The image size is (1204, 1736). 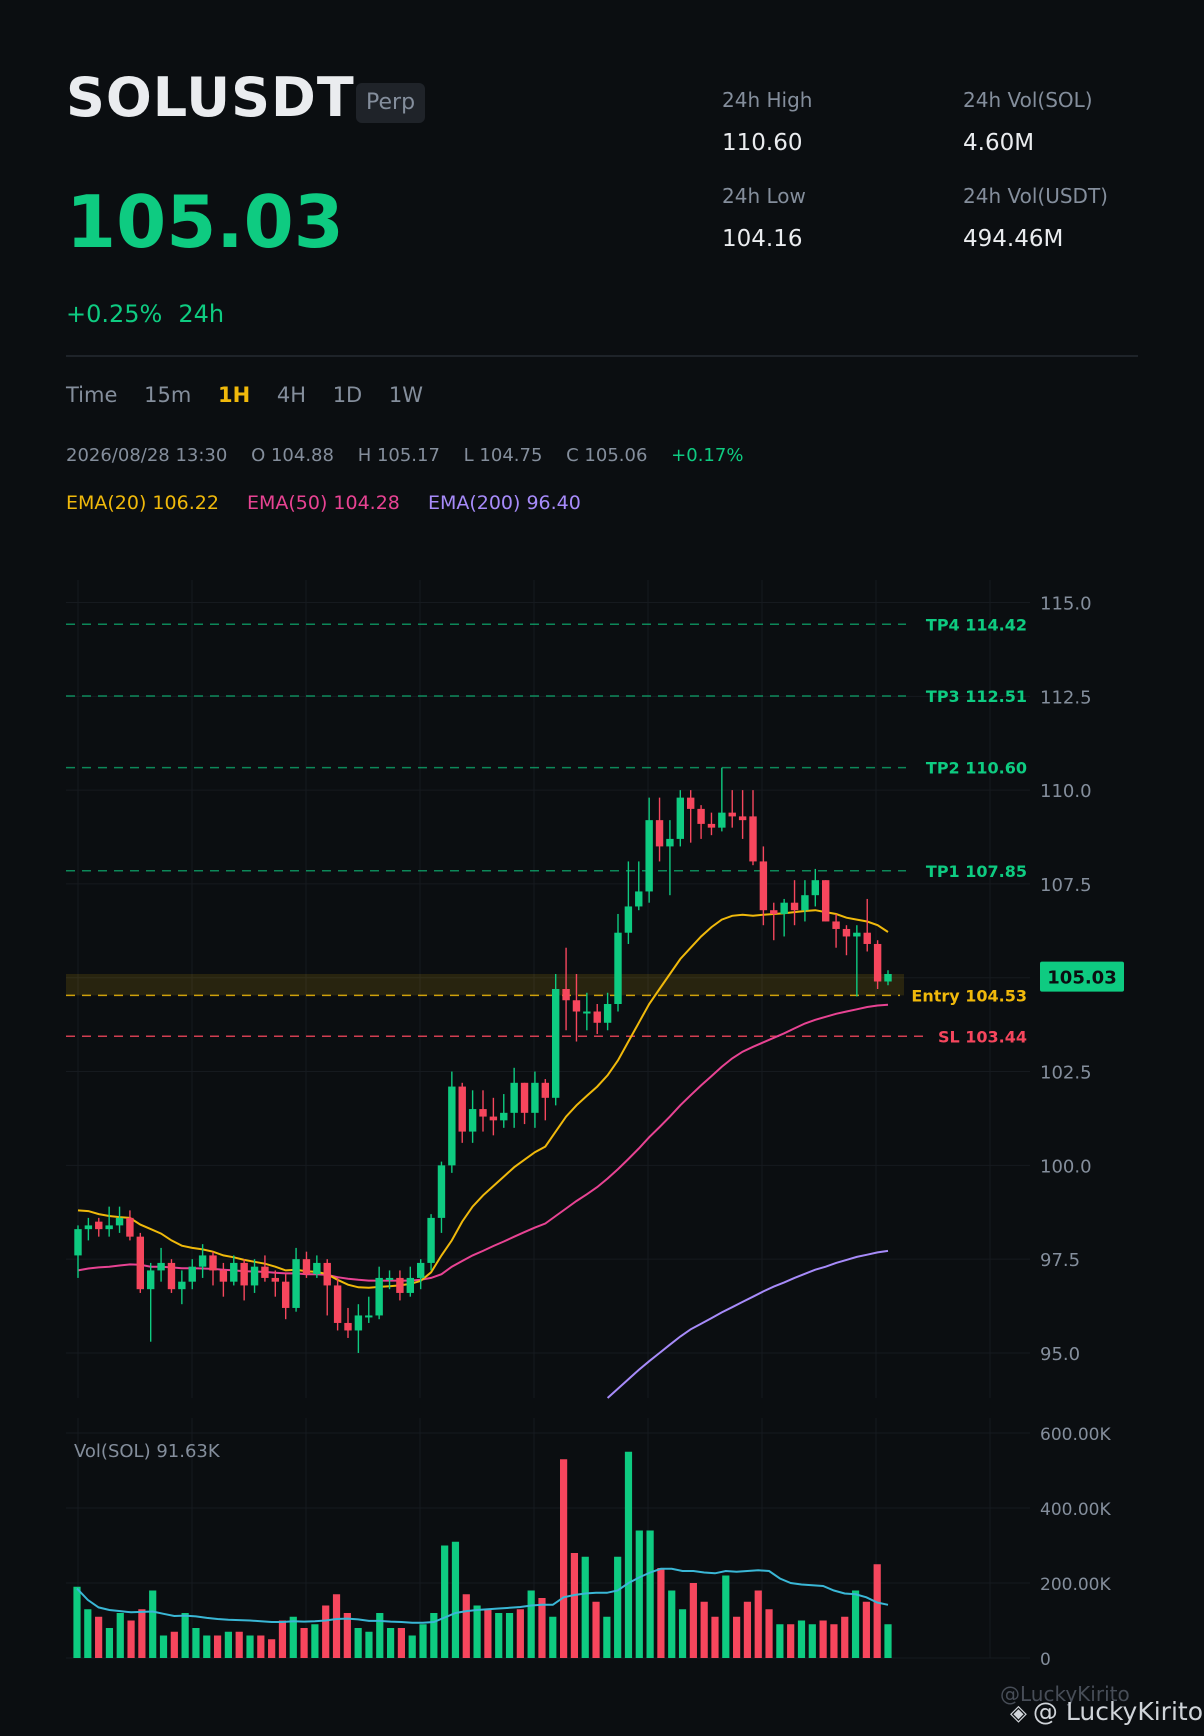 What do you see at coordinates (483, 1142) in the screenshot?
I see `ema50-line` at bounding box center [483, 1142].